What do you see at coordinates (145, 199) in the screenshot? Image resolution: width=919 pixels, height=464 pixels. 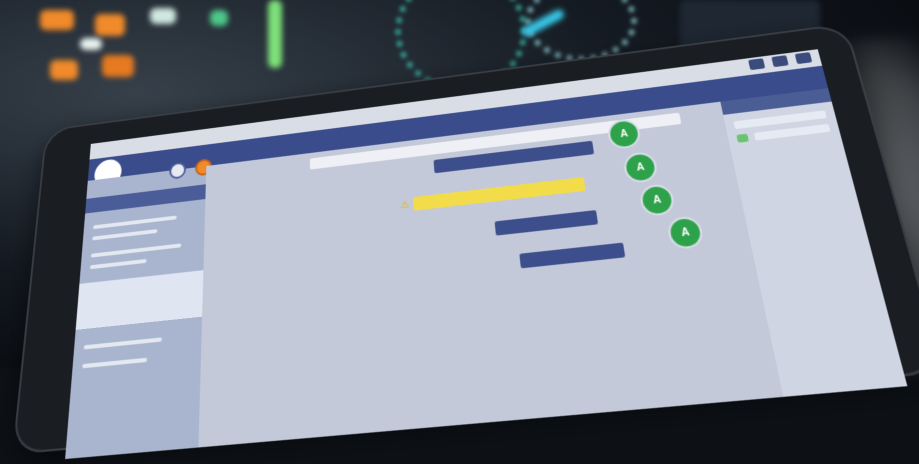 I see `sidebar-header` at bounding box center [145, 199].